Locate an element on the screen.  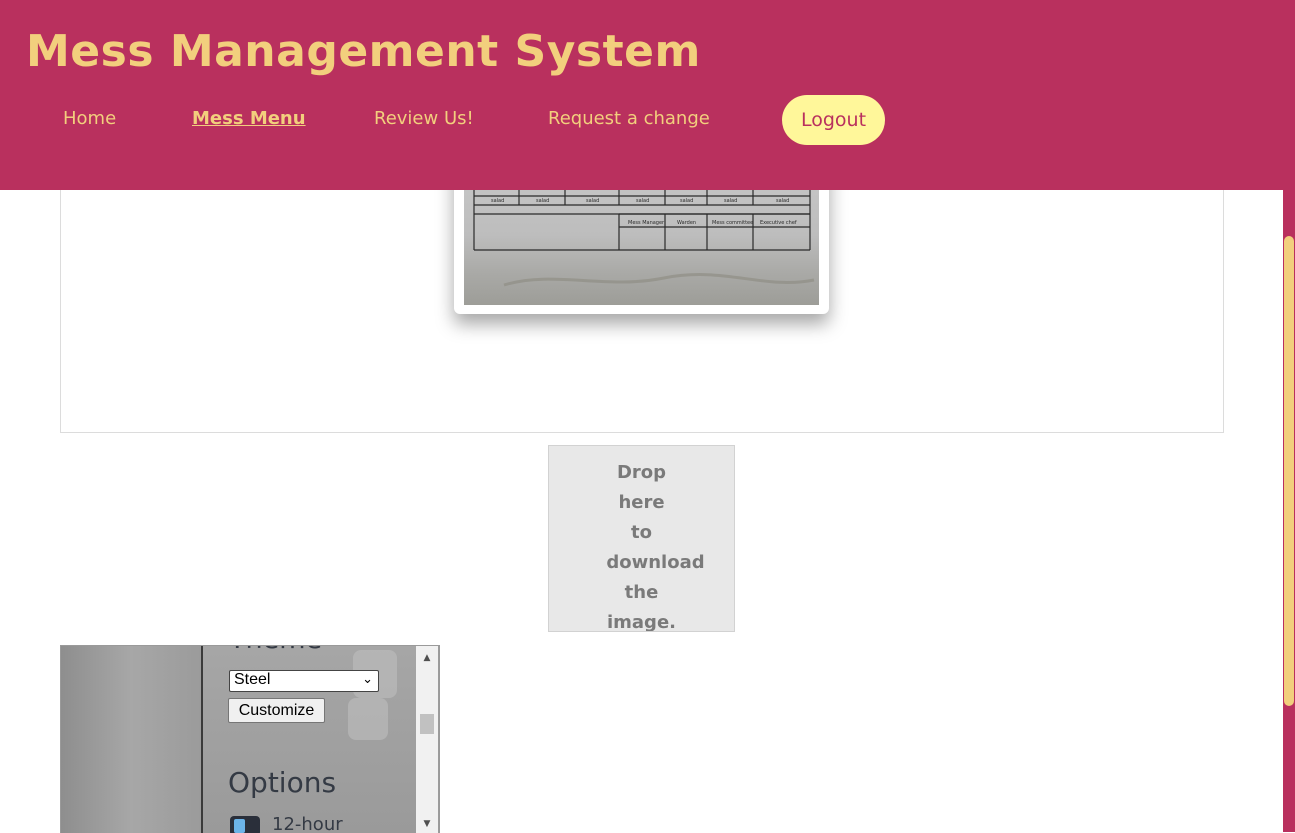
page-scrollbar-thumb is located at coordinates (1289, 471).